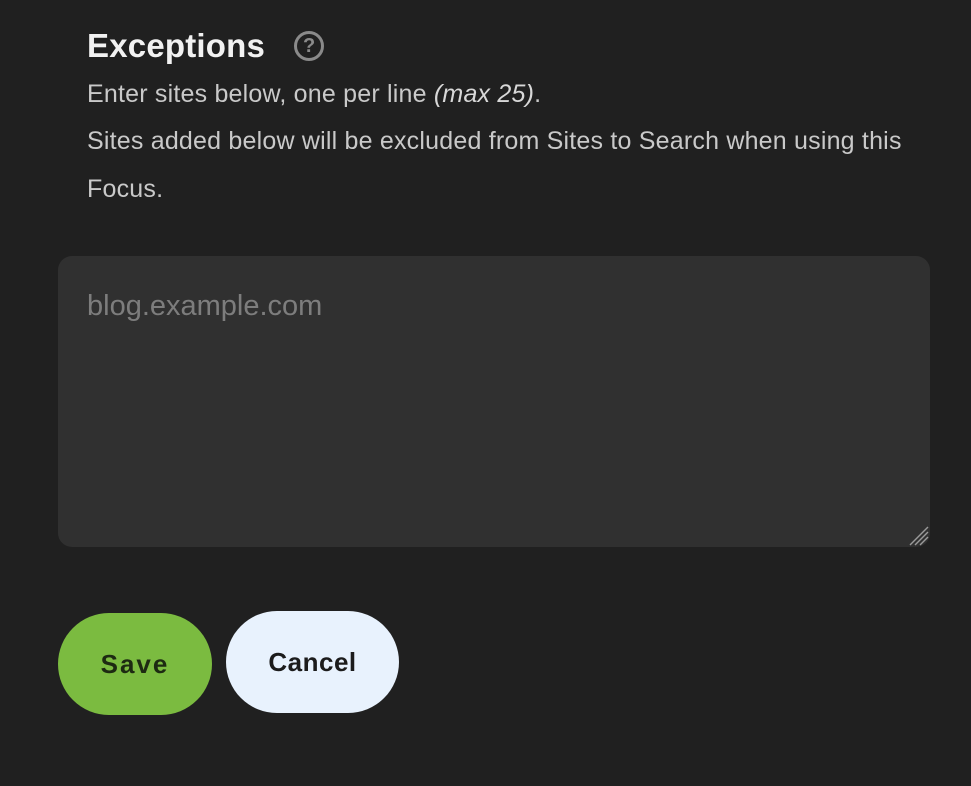 Image resolution: width=971 pixels, height=786 pixels. Describe the element at coordinates (260, 94) in the screenshot. I see `instructions-prefix: Enter sites below, one per line` at that location.